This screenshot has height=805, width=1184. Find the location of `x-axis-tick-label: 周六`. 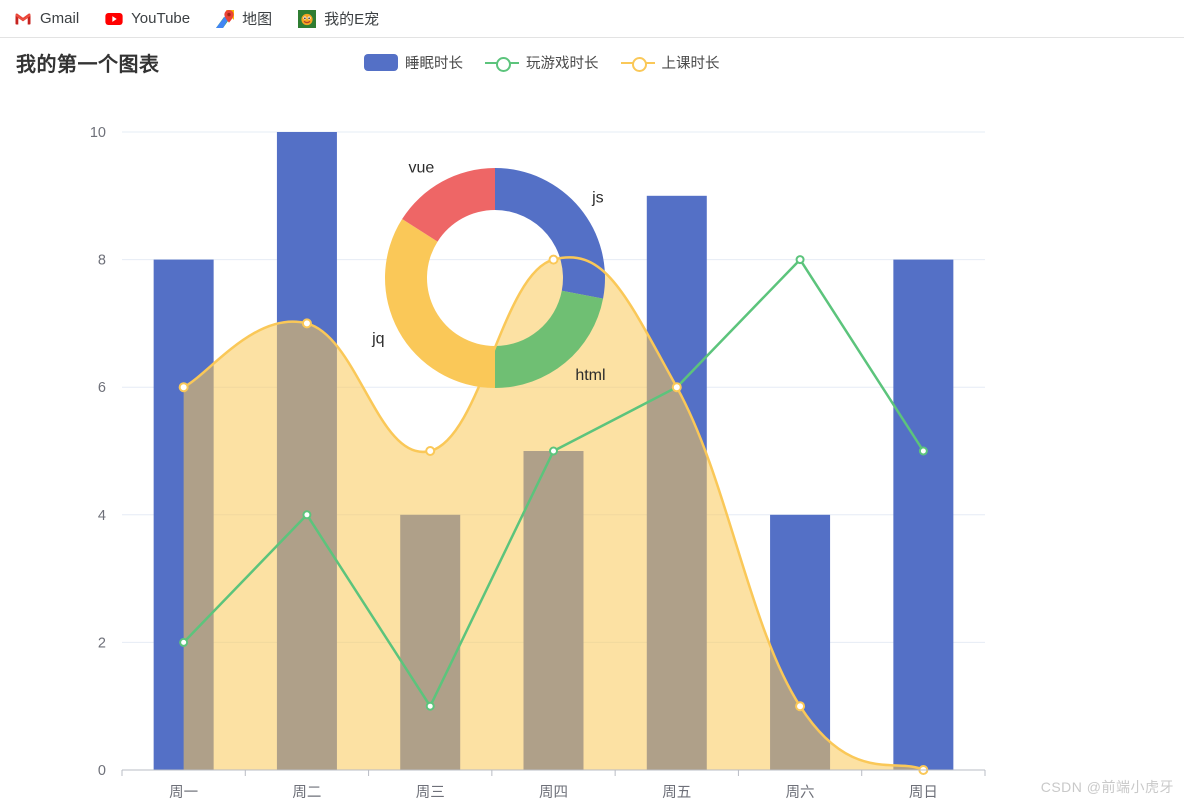

x-axis-tick-label: 周六 is located at coordinates (800, 792).